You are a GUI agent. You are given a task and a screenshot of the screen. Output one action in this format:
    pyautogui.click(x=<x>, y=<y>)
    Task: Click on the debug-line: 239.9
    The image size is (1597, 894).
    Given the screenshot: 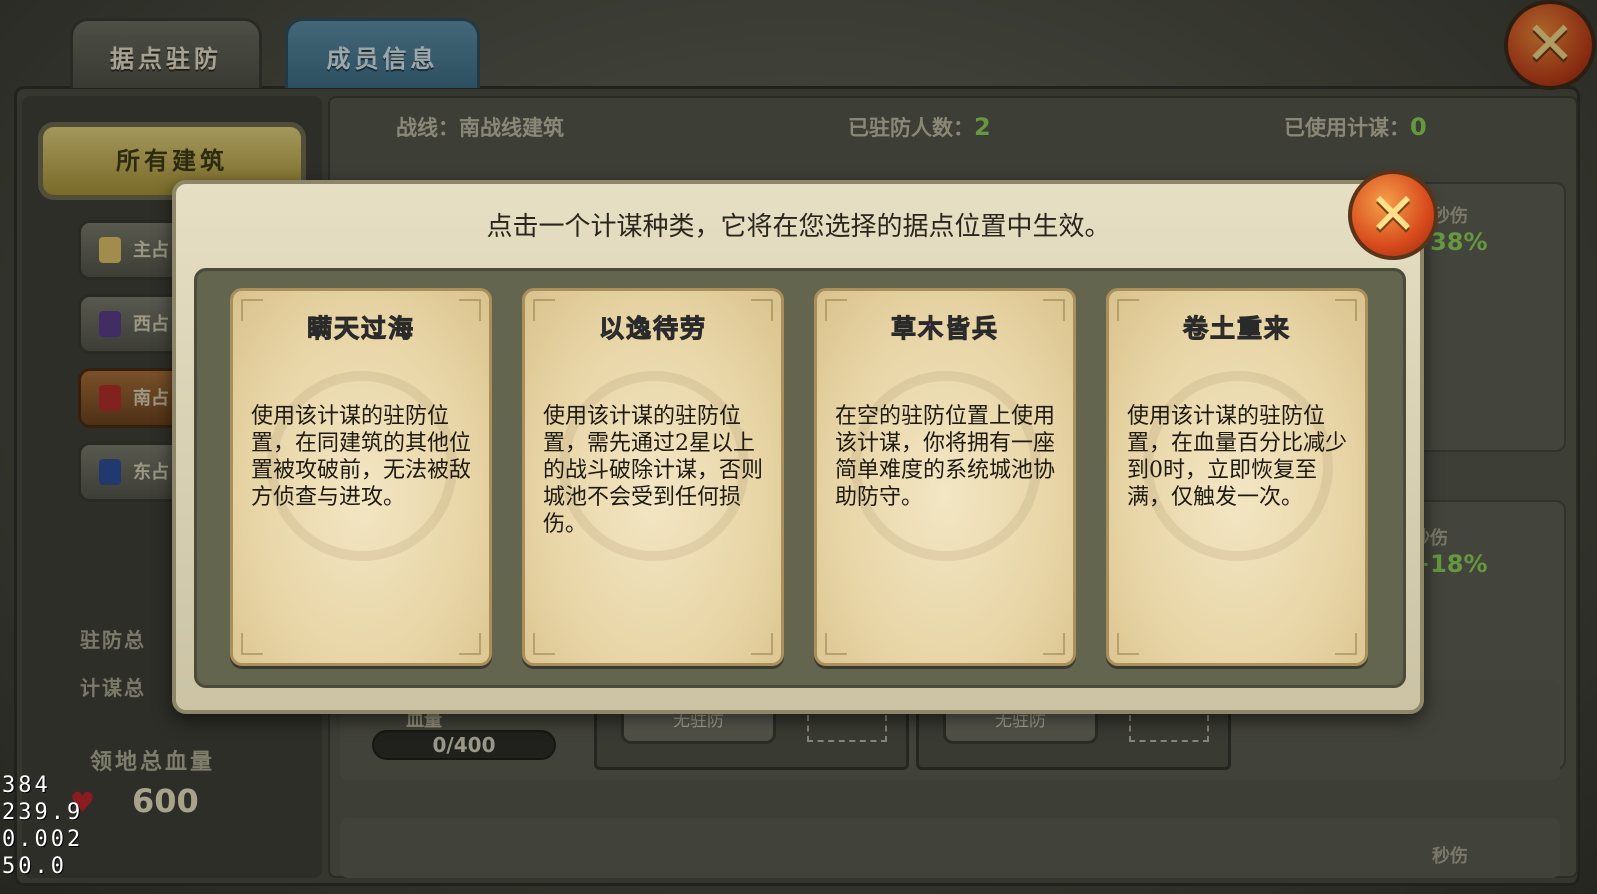 What is the action you would take?
    pyautogui.click(x=43, y=812)
    